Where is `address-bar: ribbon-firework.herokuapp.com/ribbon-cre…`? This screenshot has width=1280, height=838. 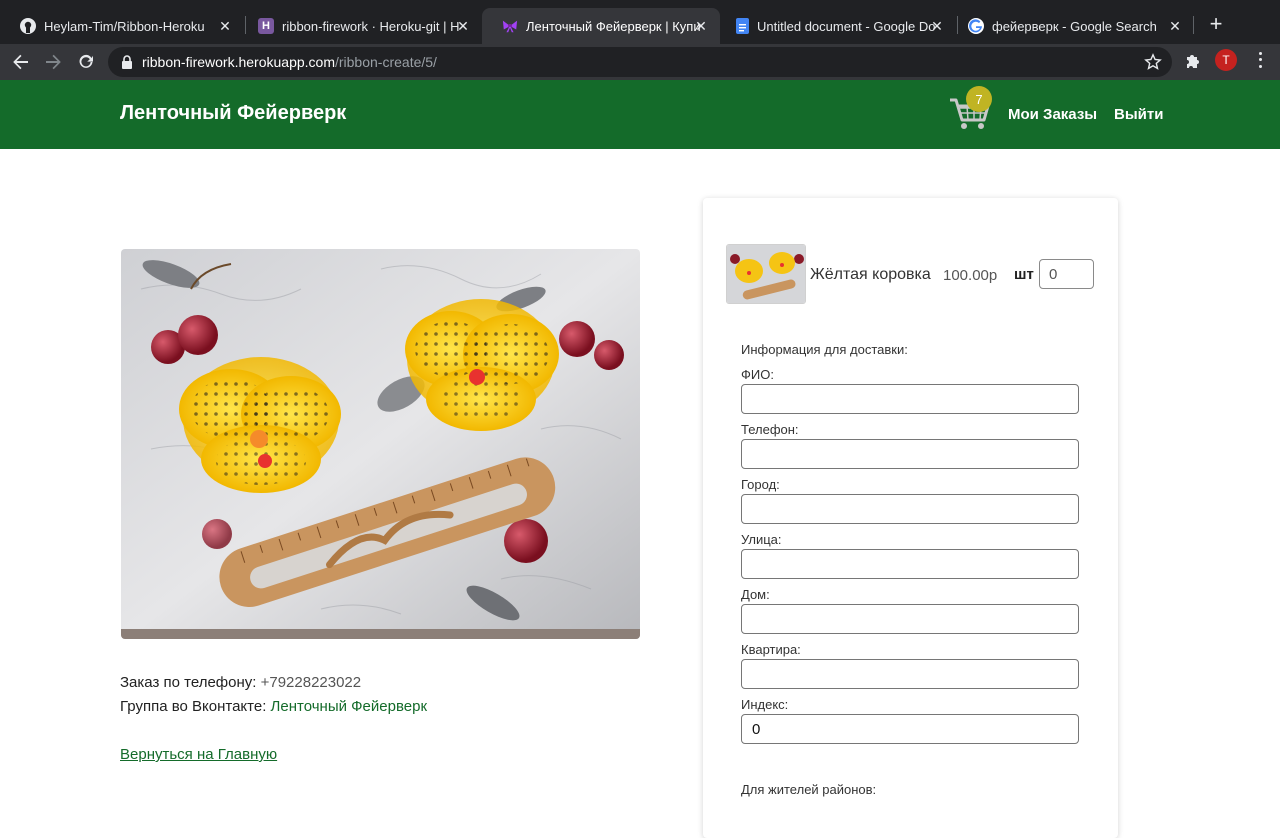
address-bar: ribbon-firework.herokuapp.com/ribbon-cre… is located at coordinates (640, 62).